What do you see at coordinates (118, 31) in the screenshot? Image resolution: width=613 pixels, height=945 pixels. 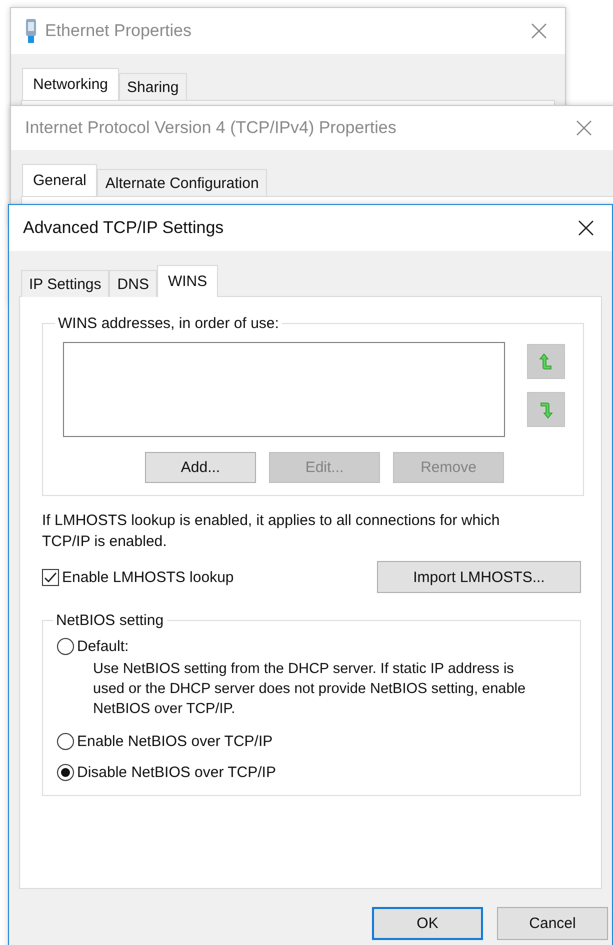 I see `window-title: Ethernet Properties` at bounding box center [118, 31].